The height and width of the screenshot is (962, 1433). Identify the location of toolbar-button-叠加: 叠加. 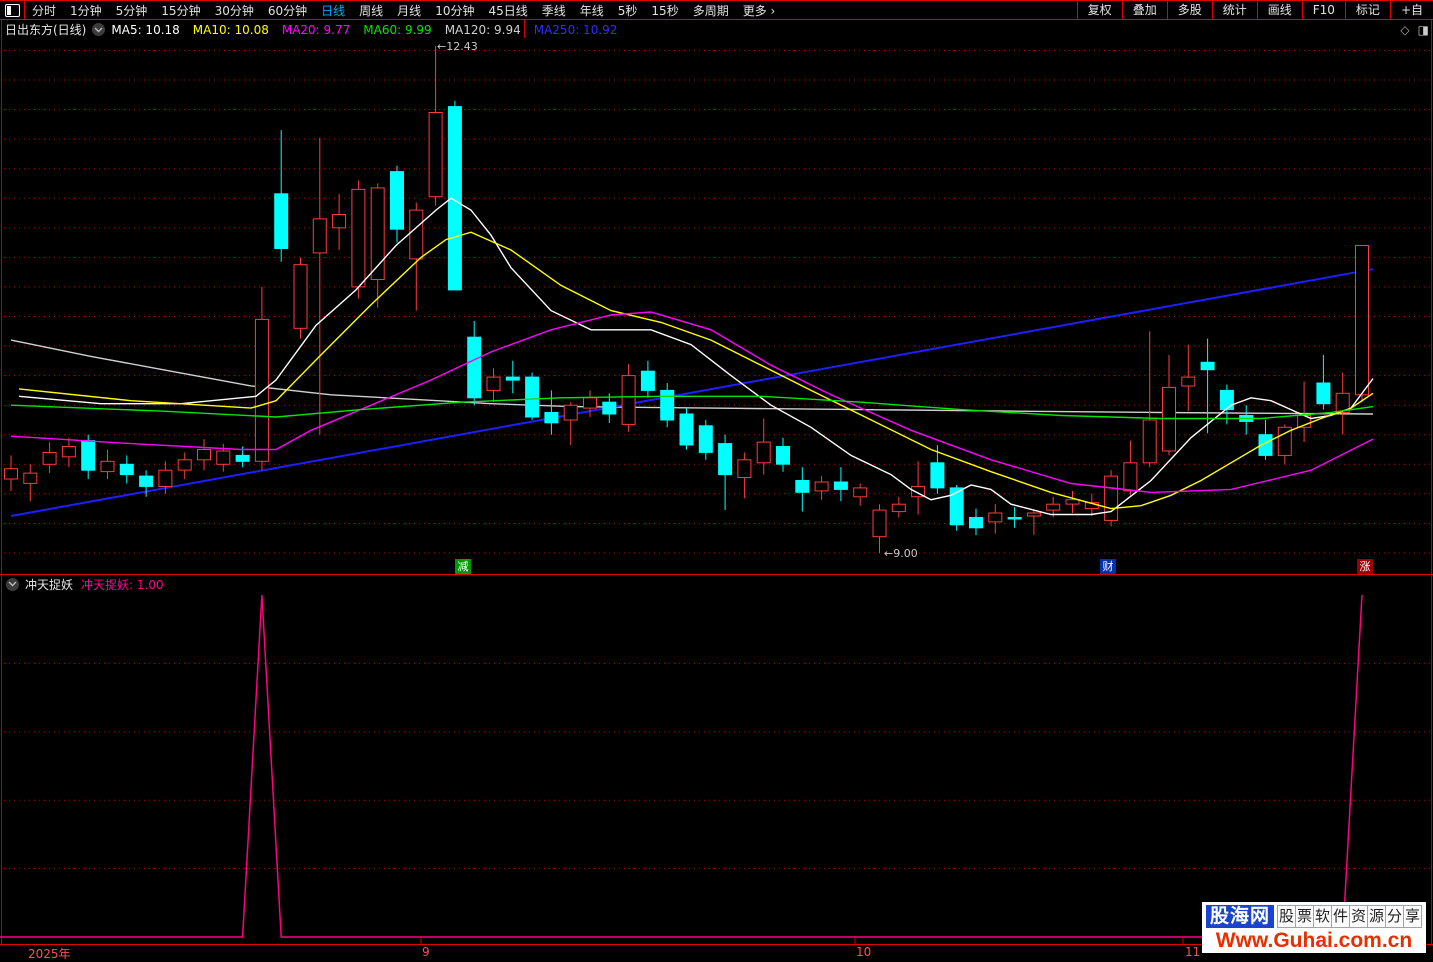
(1144, 10).